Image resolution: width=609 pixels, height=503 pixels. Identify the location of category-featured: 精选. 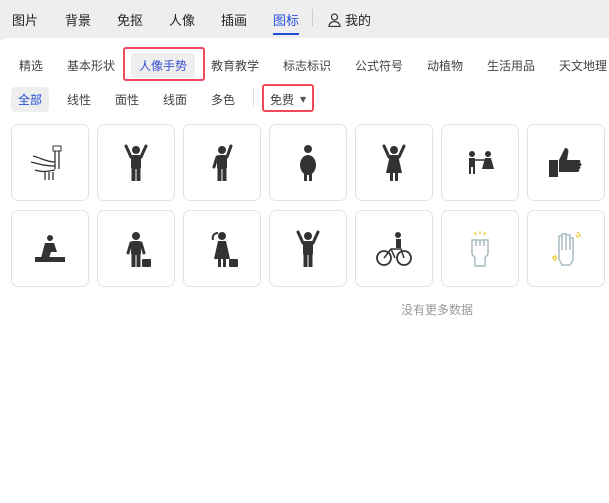
(31, 65).